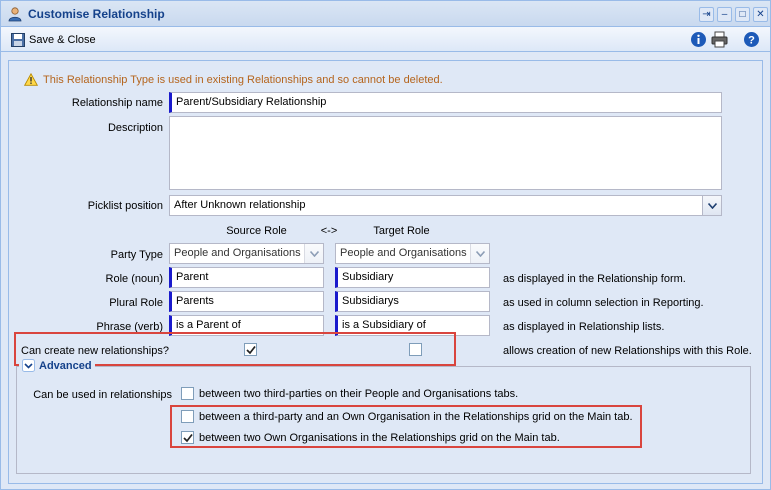 Image resolution: width=771 pixels, height=490 pixels. I want to click on option-third-parties-checkbox, so click(187, 393).